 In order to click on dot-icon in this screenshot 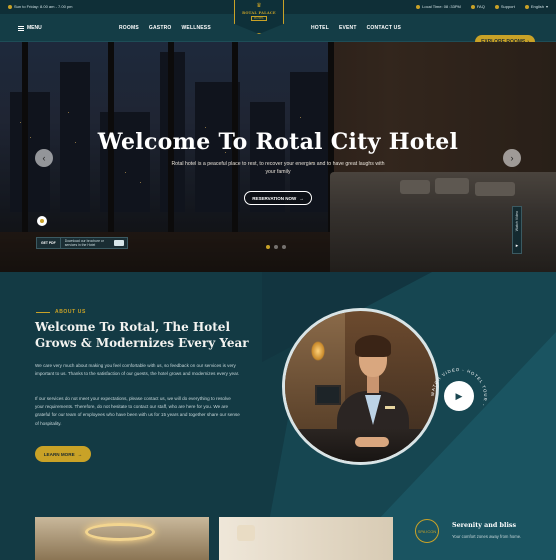, I will do `click(42, 221)`.